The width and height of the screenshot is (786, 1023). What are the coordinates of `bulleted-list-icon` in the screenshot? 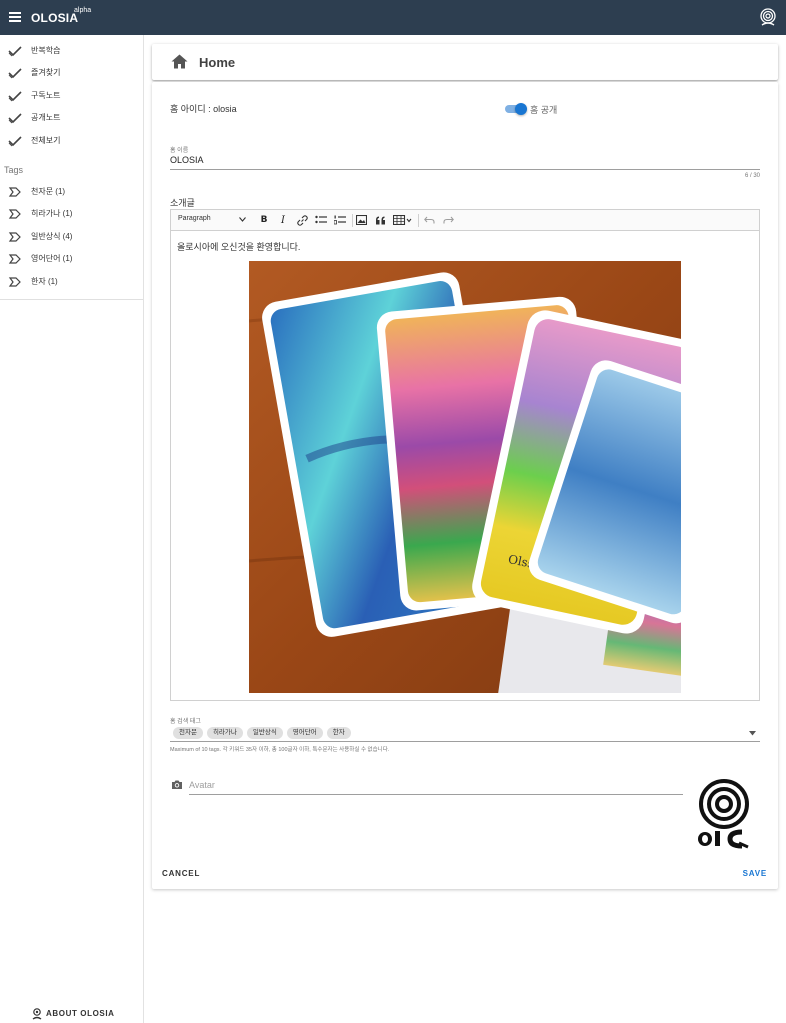 It's located at (321, 220).